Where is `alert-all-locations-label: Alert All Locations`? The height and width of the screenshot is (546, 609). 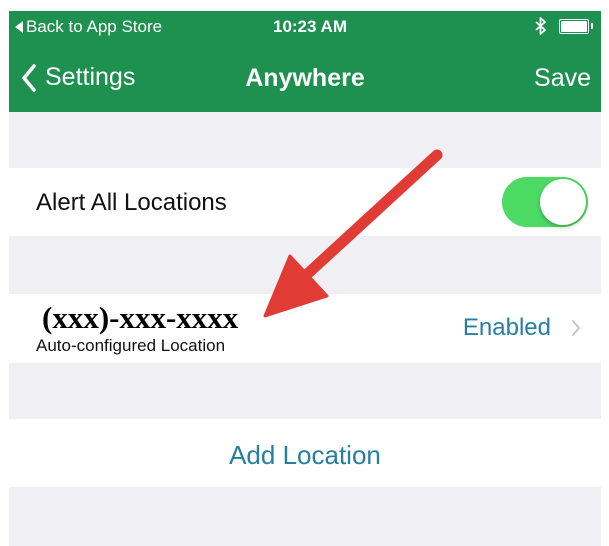 alert-all-locations-label: Alert All Locations is located at coordinates (131, 202).